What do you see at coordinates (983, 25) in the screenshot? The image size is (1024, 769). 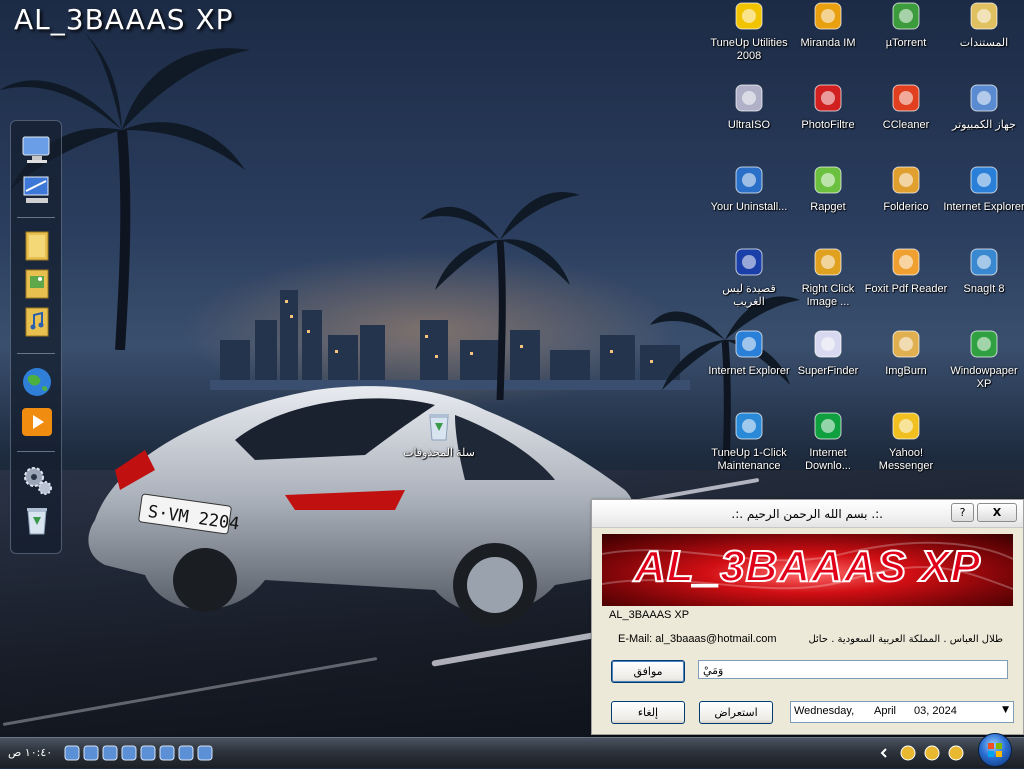 I see `desktop-icon: المستندات` at bounding box center [983, 25].